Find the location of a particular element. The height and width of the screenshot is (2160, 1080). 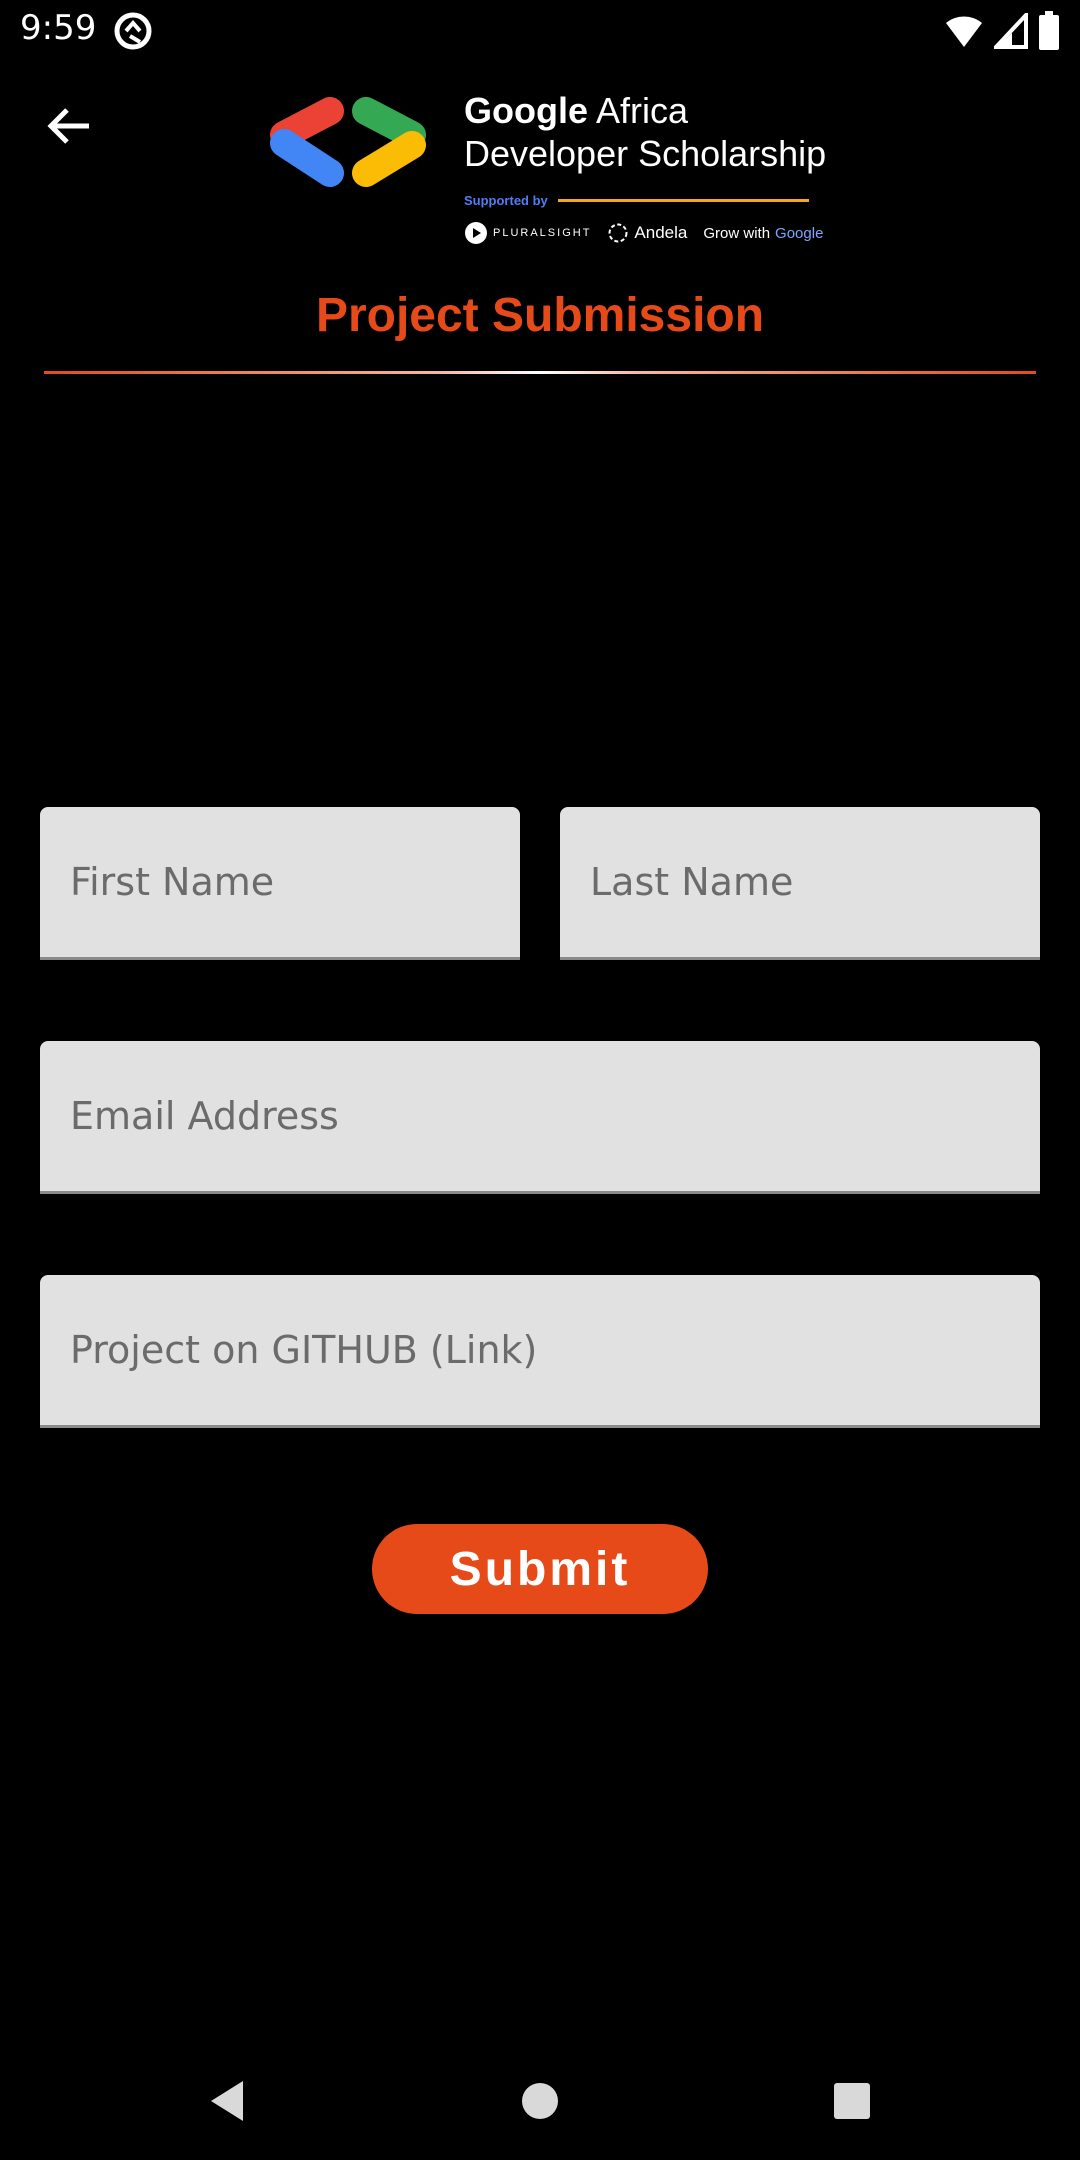

brand-title: Google Africa Developer Scholarship is located at coordinates (645, 133).